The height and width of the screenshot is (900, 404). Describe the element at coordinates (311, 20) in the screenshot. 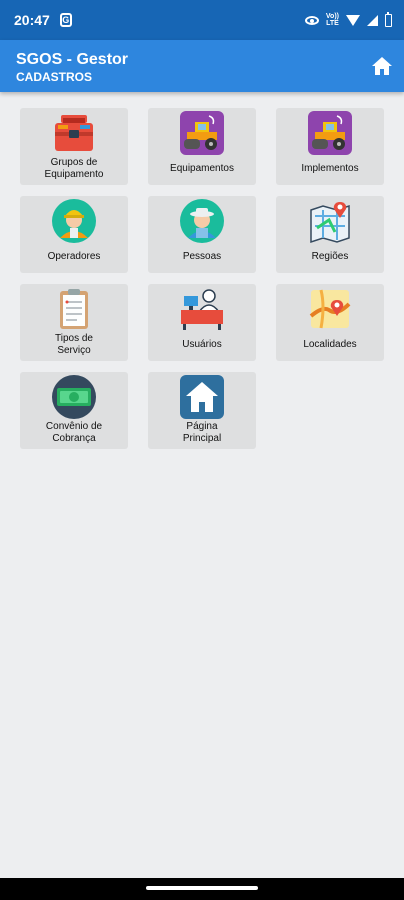

I see `eye-icon` at that location.